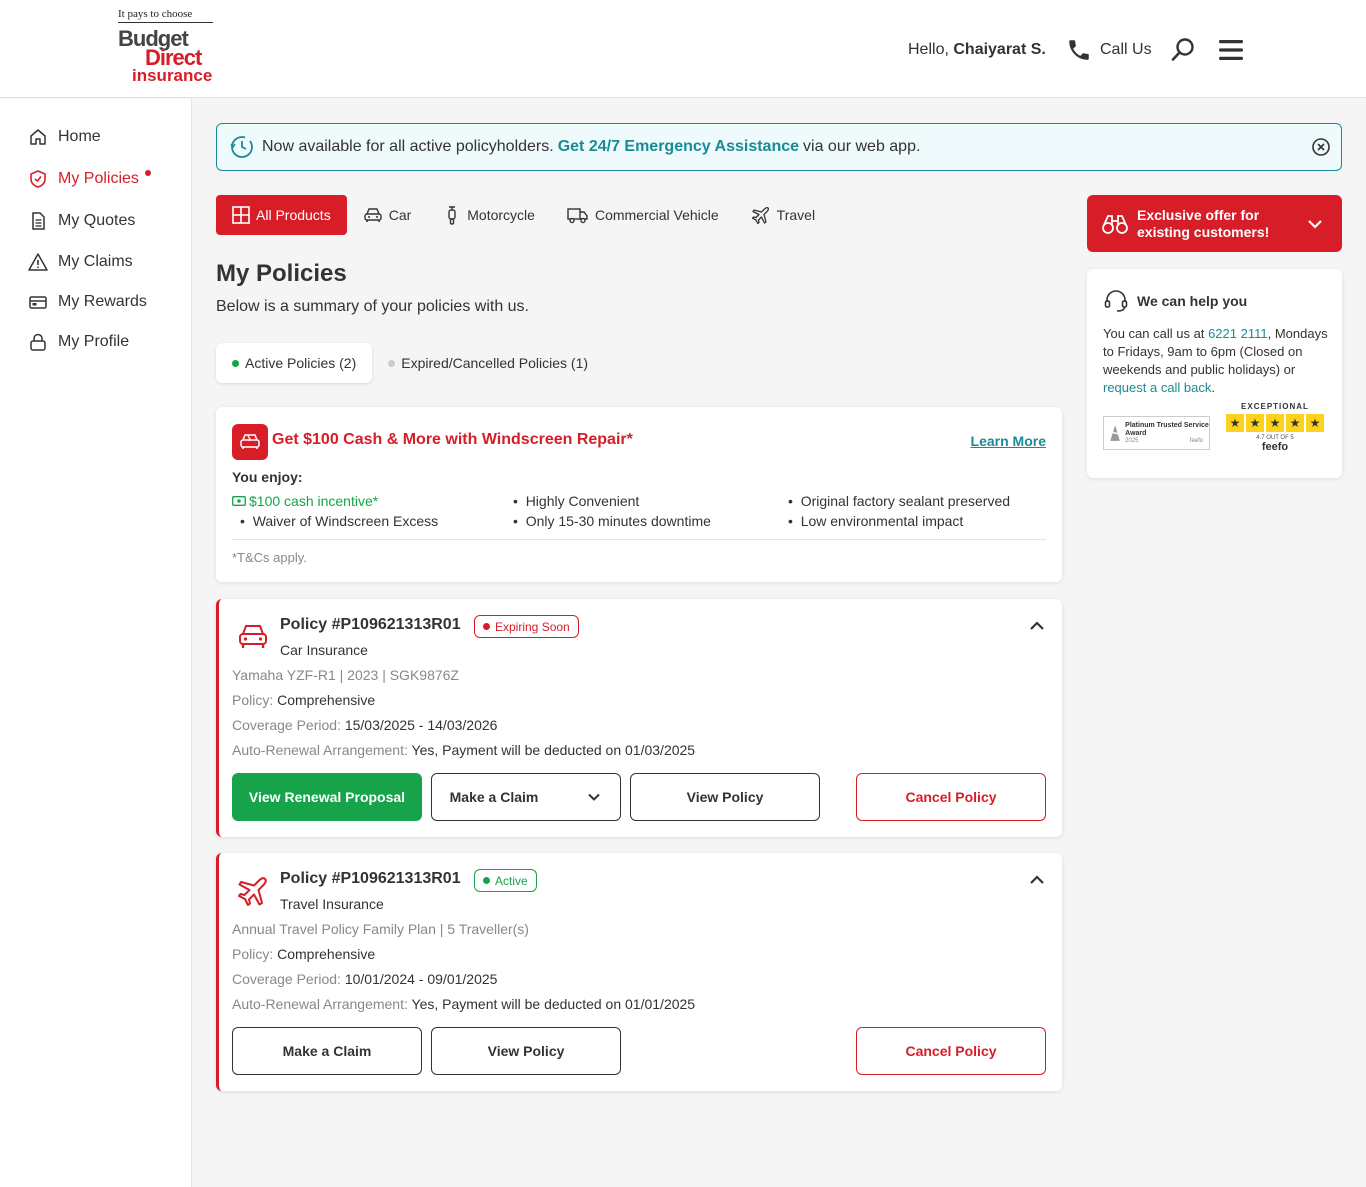 The height and width of the screenshot is (1187, 1366). What do you see at coordinates (656, 215) in the screenshot?
I see `tab-label: Commercial Vehicle` at bounding box center [656, 215].